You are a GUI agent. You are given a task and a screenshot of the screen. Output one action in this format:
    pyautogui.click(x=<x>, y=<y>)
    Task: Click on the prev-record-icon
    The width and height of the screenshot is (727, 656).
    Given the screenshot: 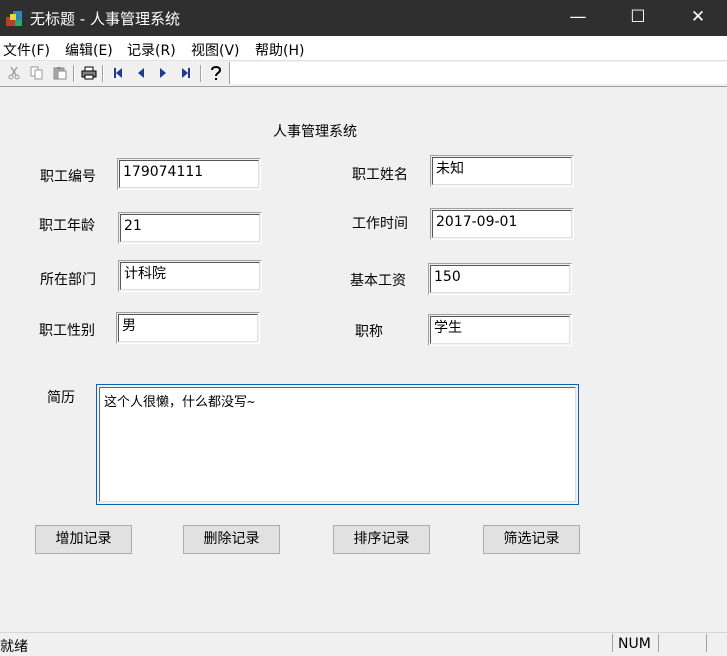 What is the action you would take?
    pyautogui.click(x=141, y=73)
    